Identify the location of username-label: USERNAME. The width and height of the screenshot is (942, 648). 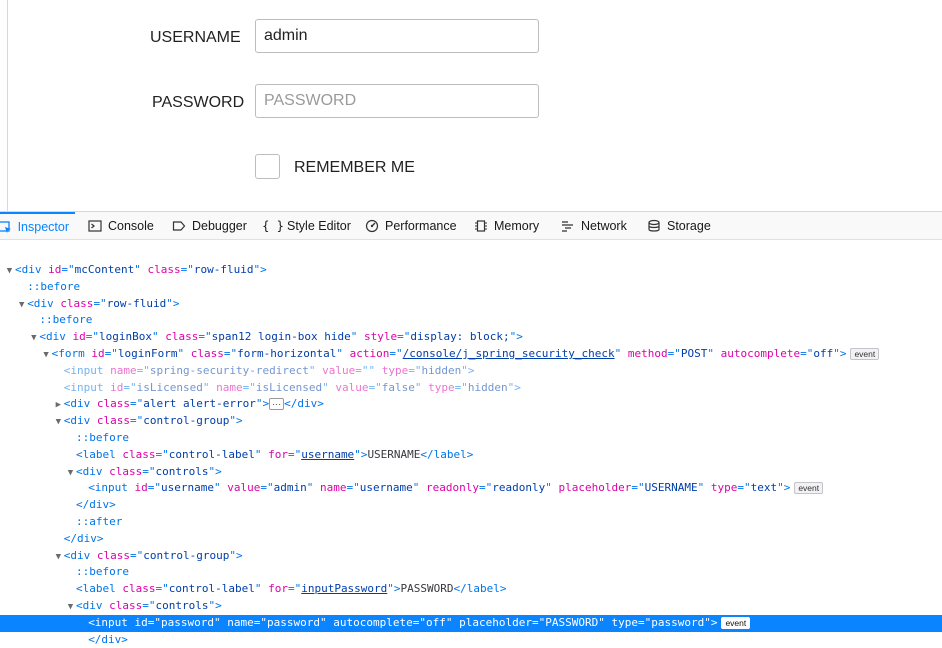
(195, 37).